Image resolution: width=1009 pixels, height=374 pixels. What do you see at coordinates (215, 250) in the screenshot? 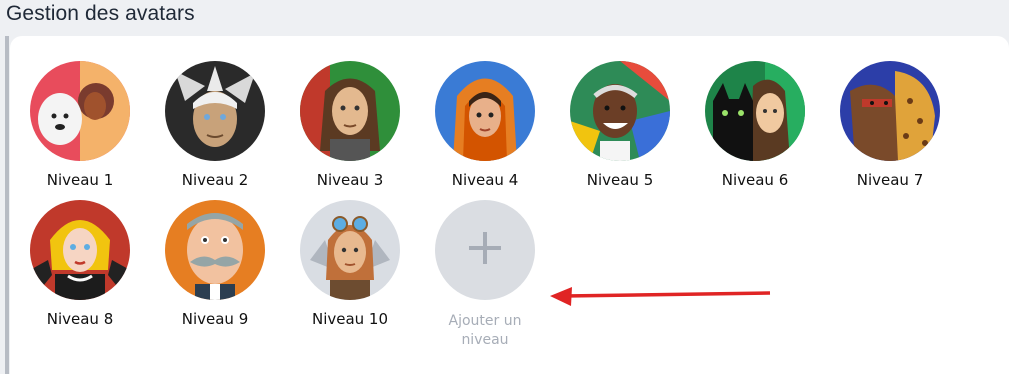
I see `avatar-portrait-man-with-mustache-icon` at bounding box center [215, 250].